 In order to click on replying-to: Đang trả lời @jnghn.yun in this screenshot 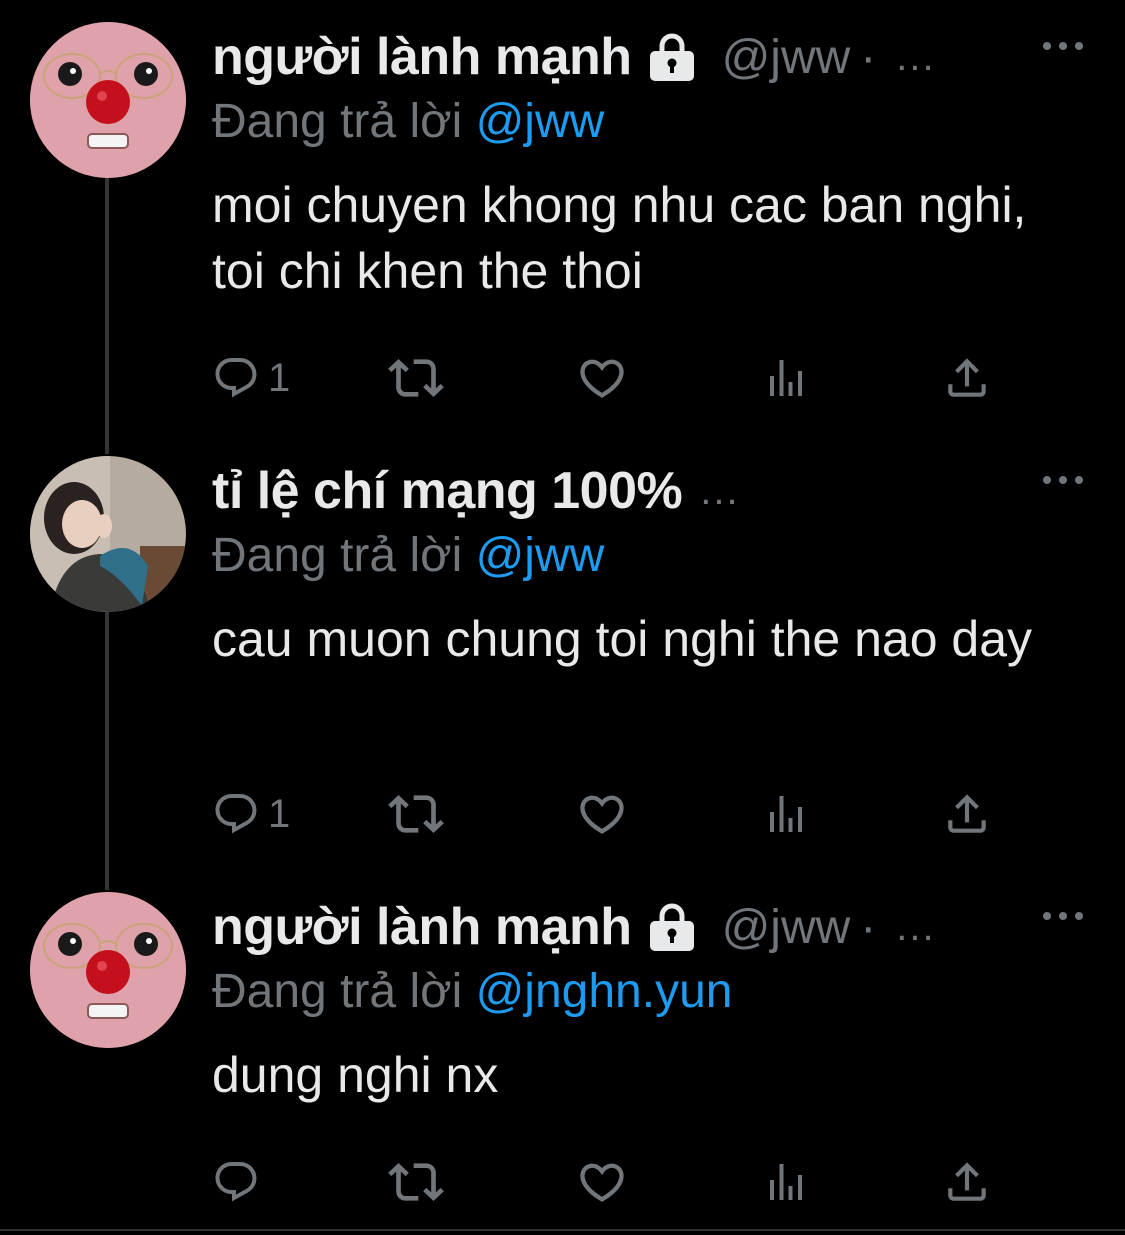, I will do `click(472, 991)`.